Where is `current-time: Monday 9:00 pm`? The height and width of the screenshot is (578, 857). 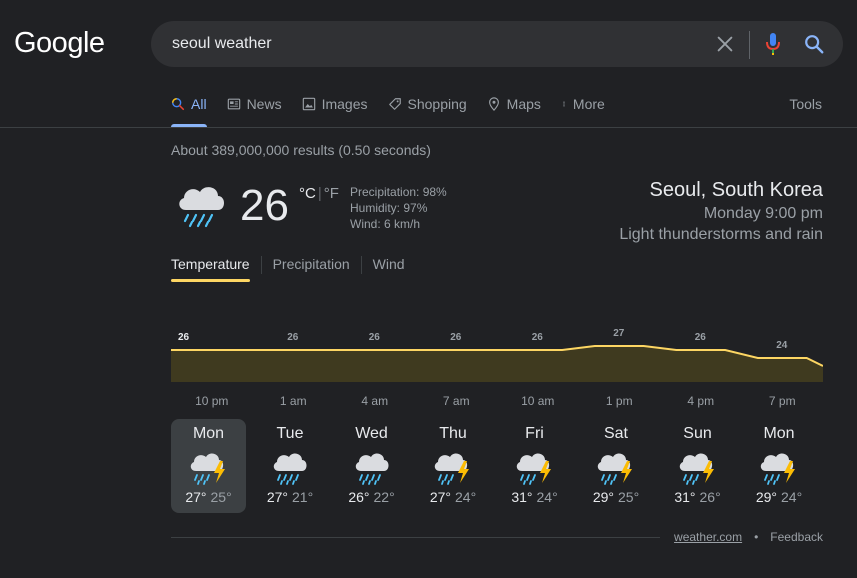
current-time: Monday 9:00 pm is located at coordinates (763, 213).